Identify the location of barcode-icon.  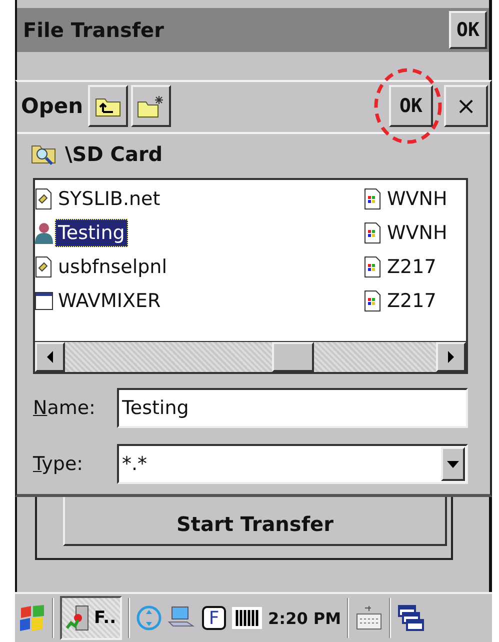
(247, 618).